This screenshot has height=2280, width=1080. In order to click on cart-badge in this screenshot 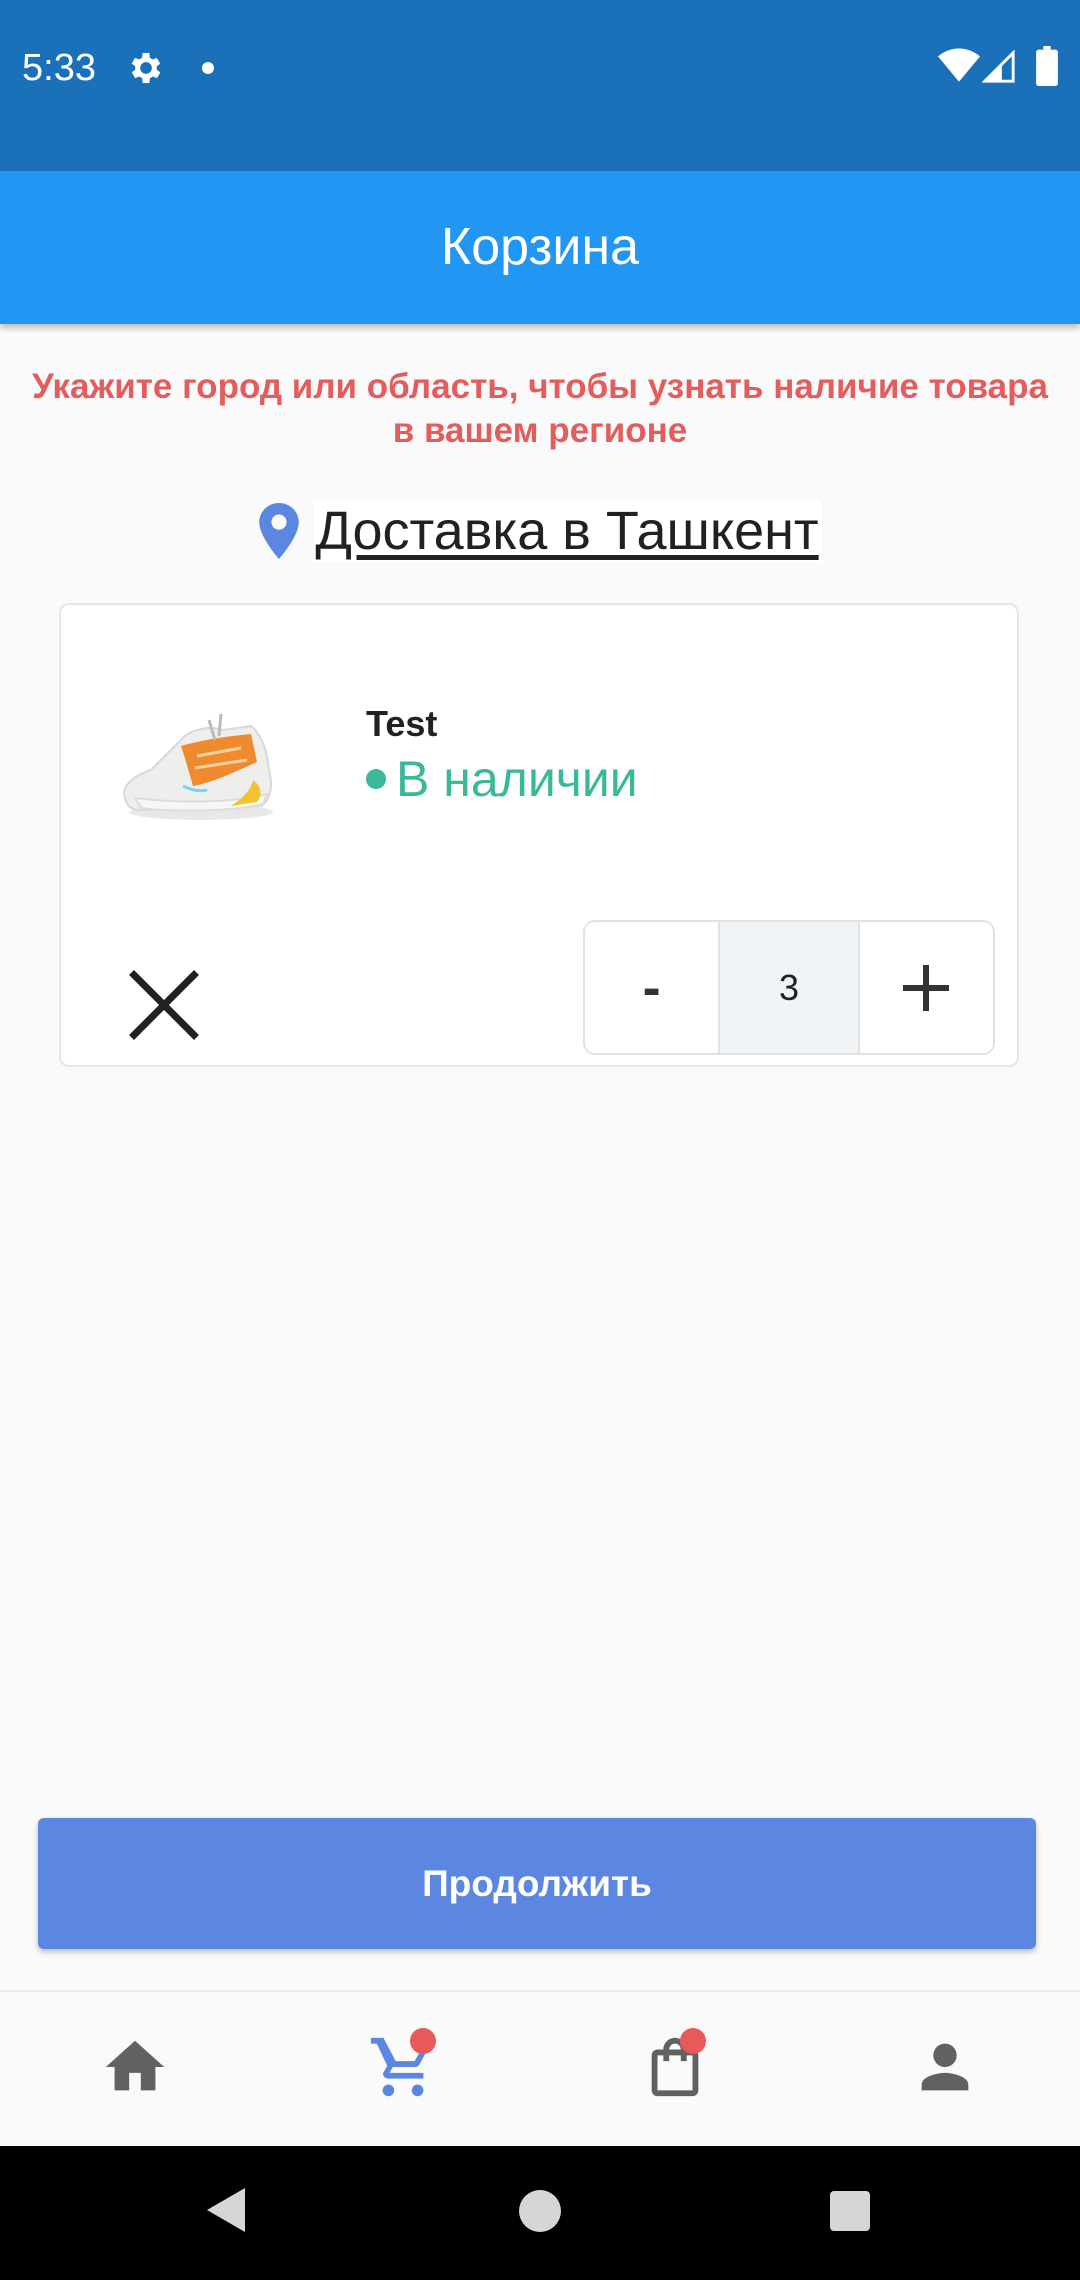, I will do `click(423, 2041)`.